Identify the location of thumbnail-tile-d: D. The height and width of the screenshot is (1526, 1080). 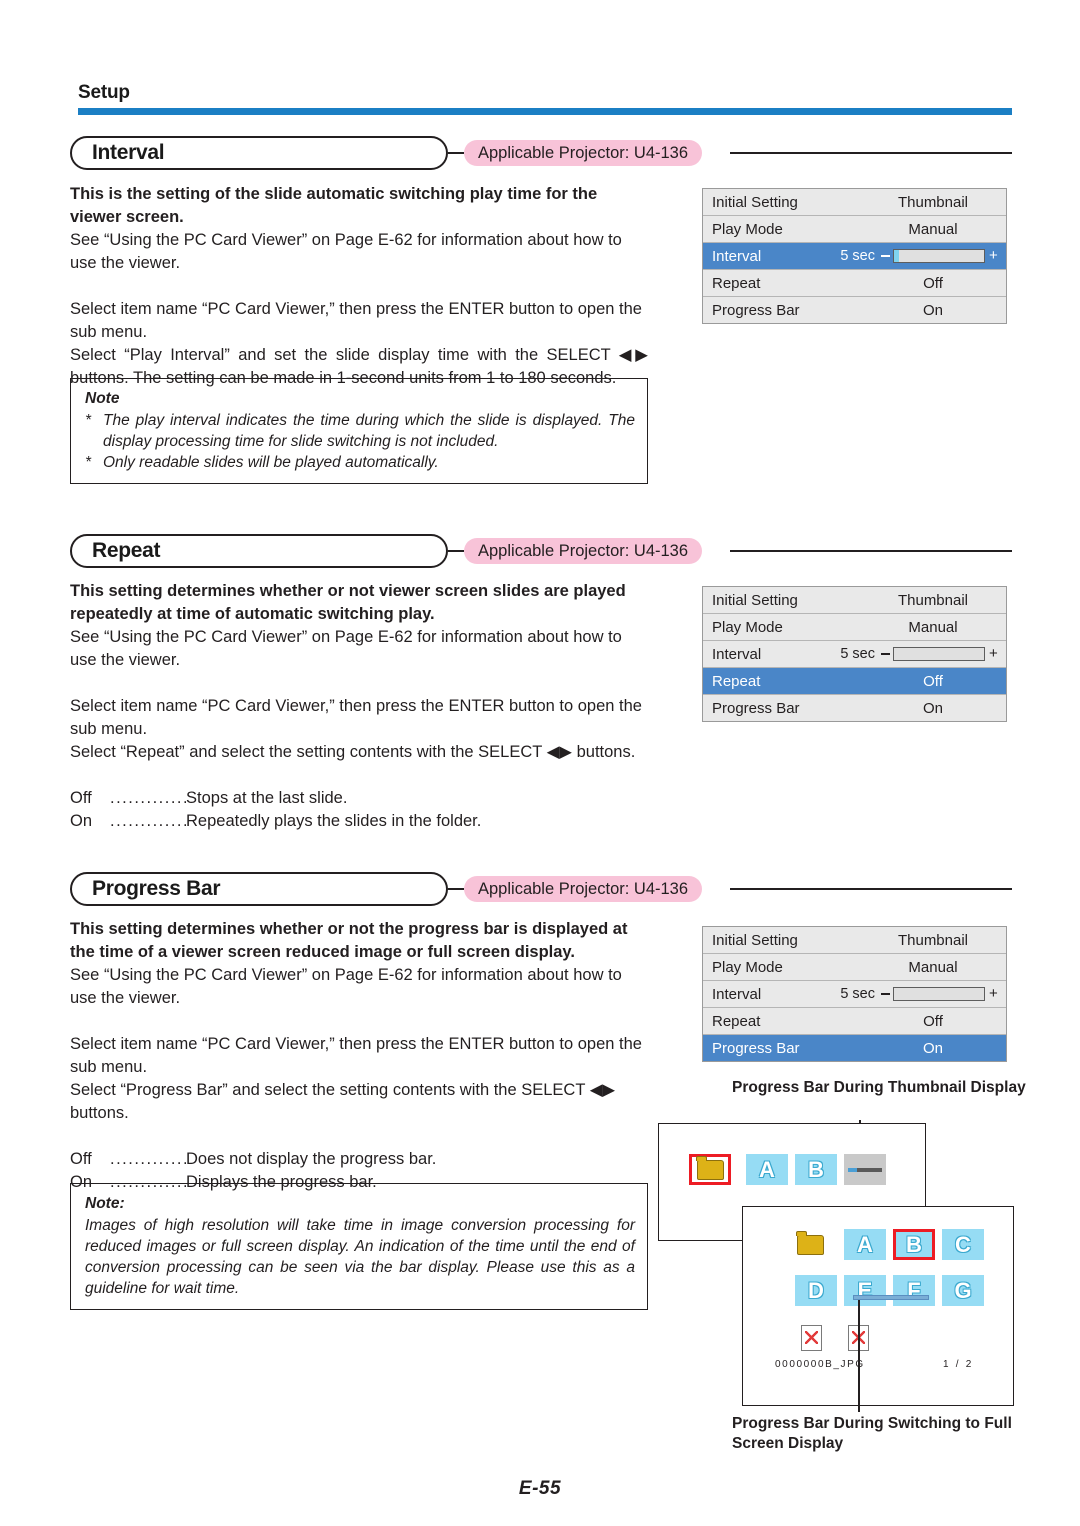
(816, 1290).